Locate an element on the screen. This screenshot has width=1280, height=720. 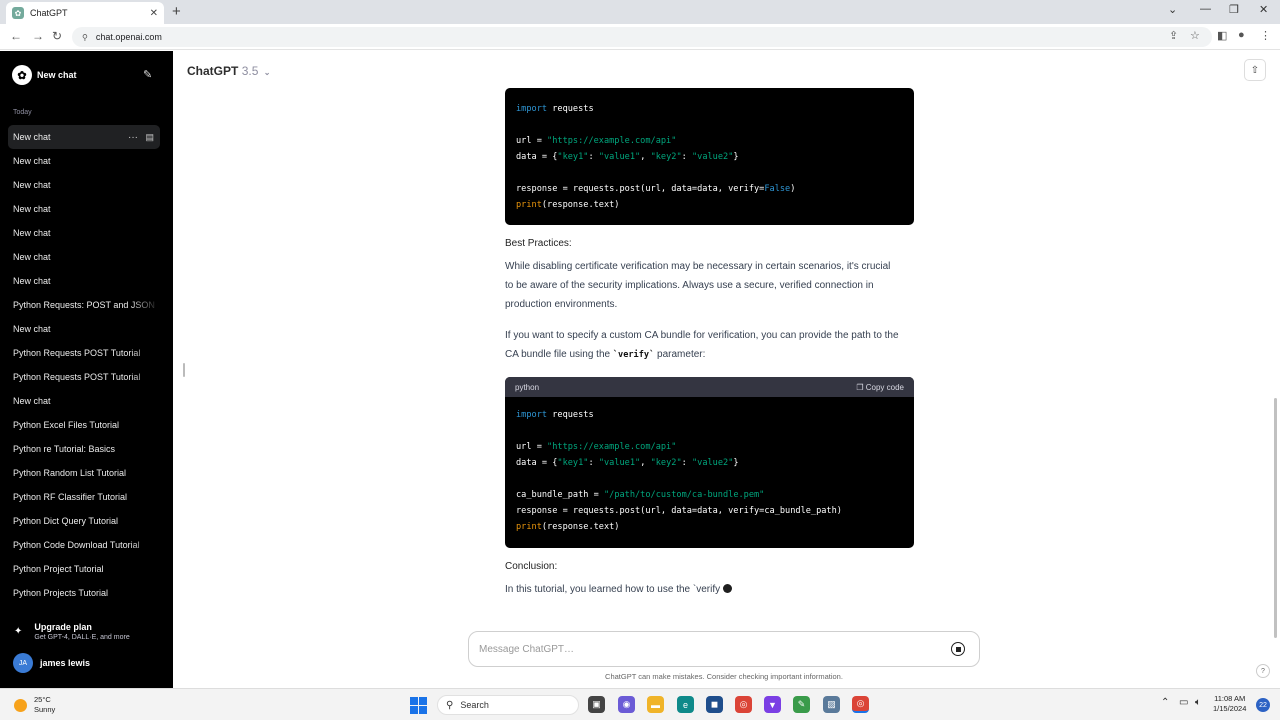
model-name: ChatGPT is located at coordinates (213, 71).